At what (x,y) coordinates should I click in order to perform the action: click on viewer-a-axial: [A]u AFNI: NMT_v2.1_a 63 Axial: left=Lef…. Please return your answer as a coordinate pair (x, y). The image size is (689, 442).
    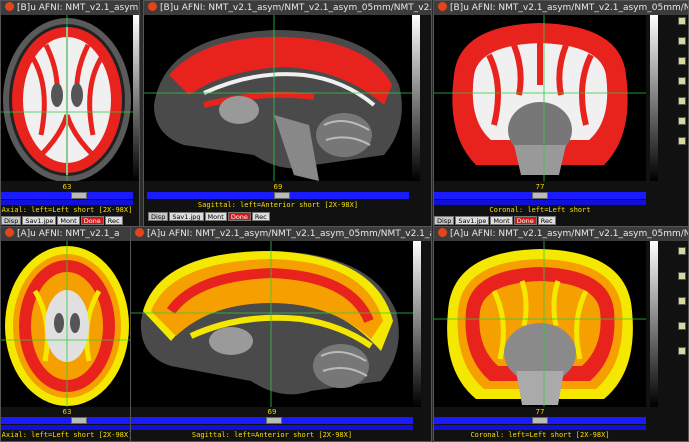
    Looking at the image, I should click on (66, 334).